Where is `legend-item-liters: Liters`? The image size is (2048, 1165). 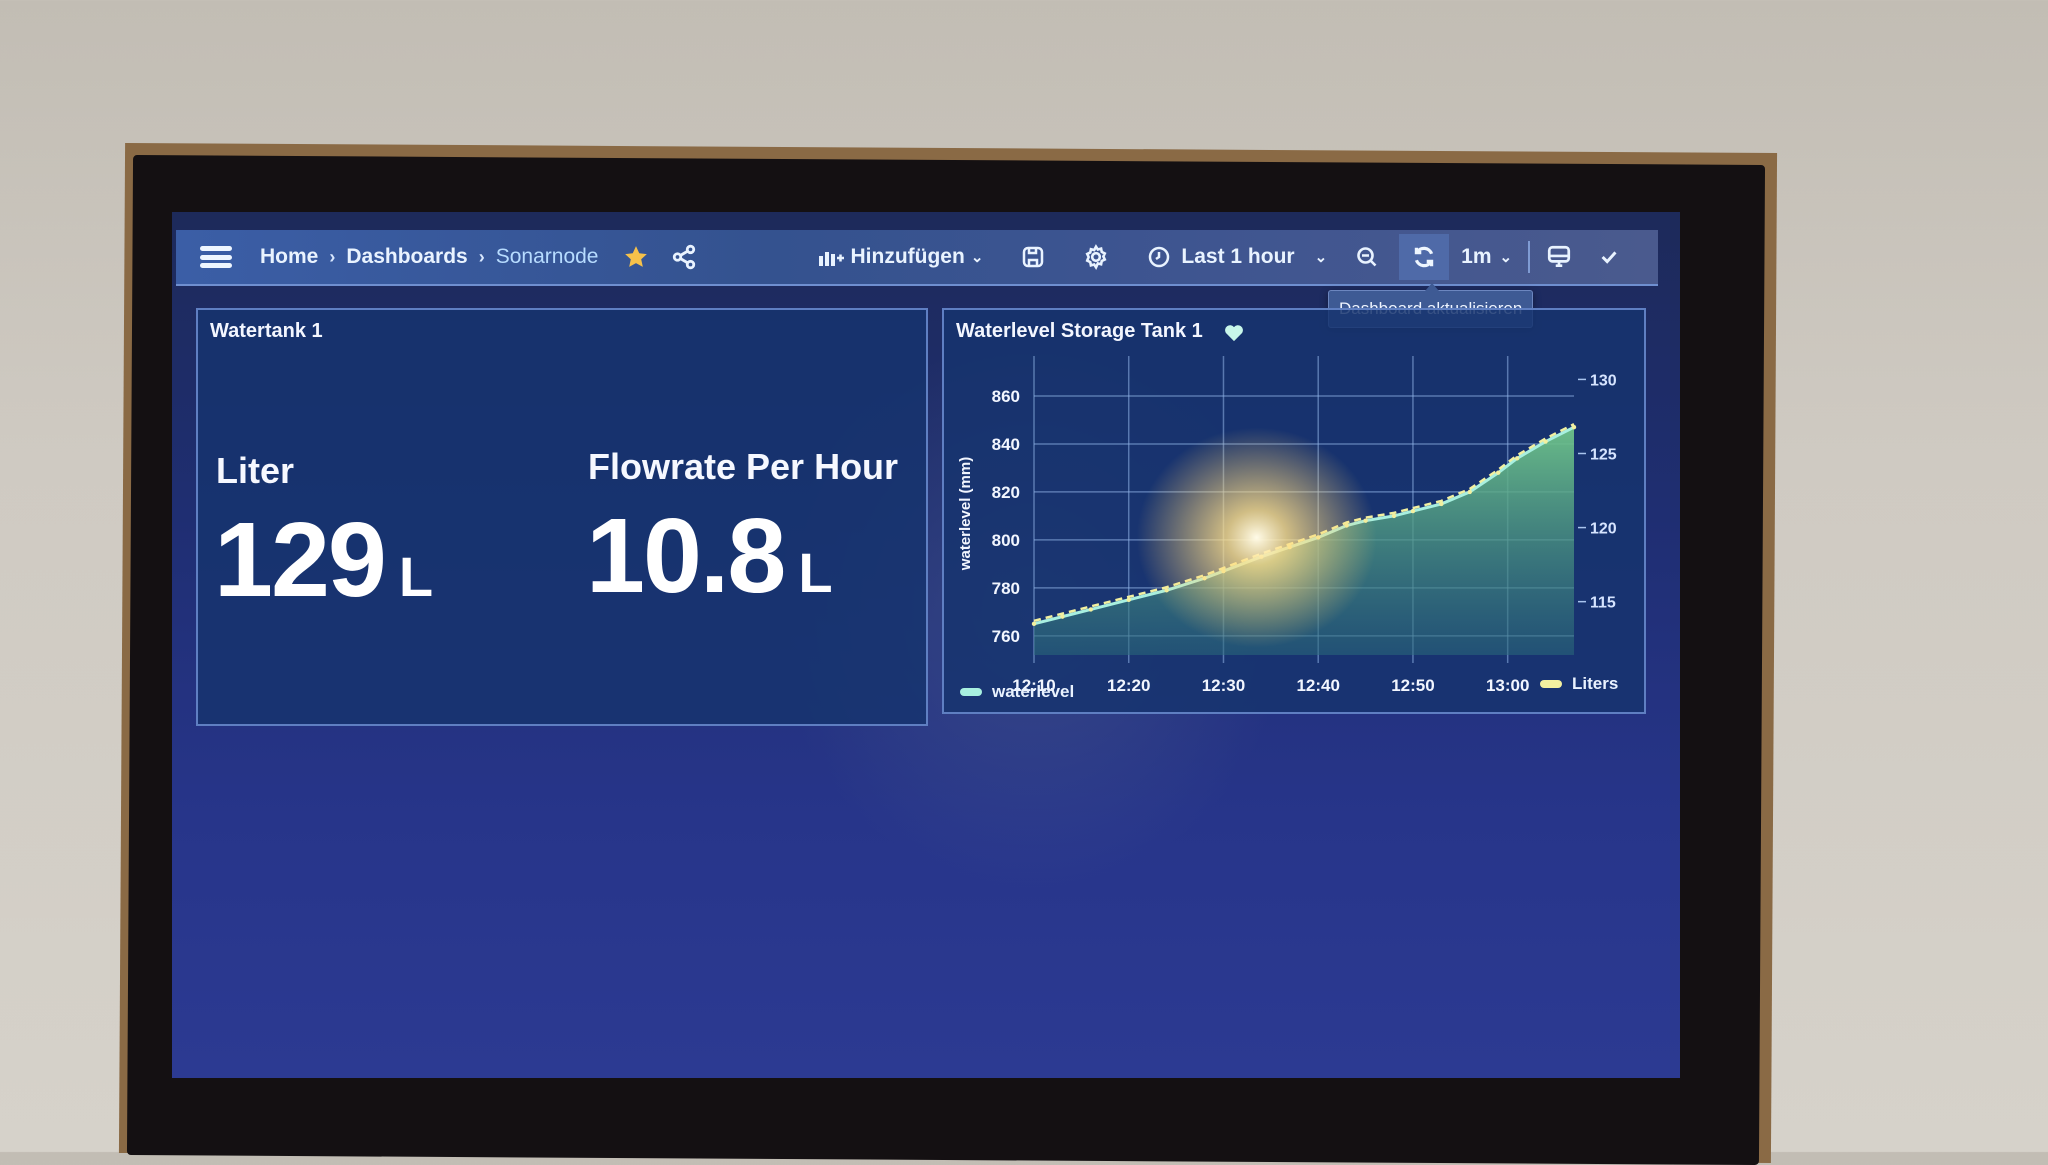
legend-item-liters: Liters is located at coordinates (1579, 684).